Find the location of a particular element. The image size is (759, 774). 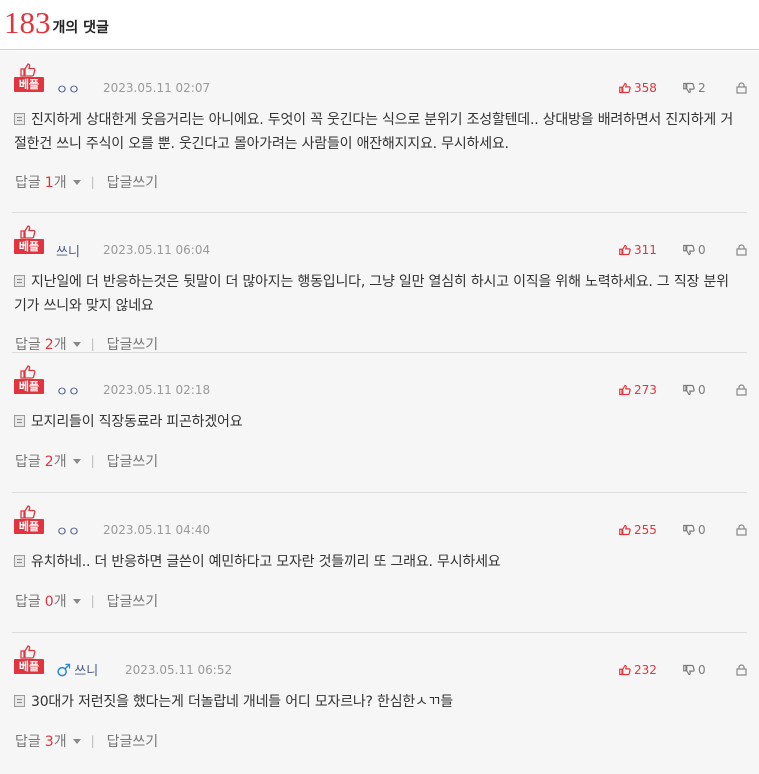

like-count: 255 is located at coordinates (645, 530).